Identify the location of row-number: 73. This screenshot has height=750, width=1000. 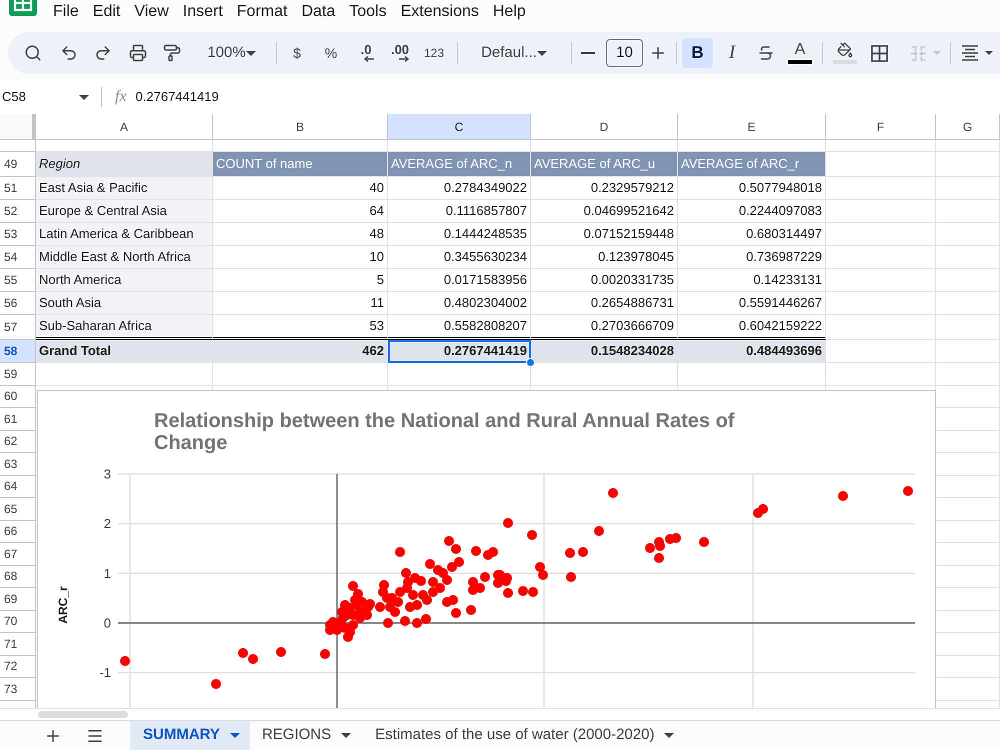
(18, 689).